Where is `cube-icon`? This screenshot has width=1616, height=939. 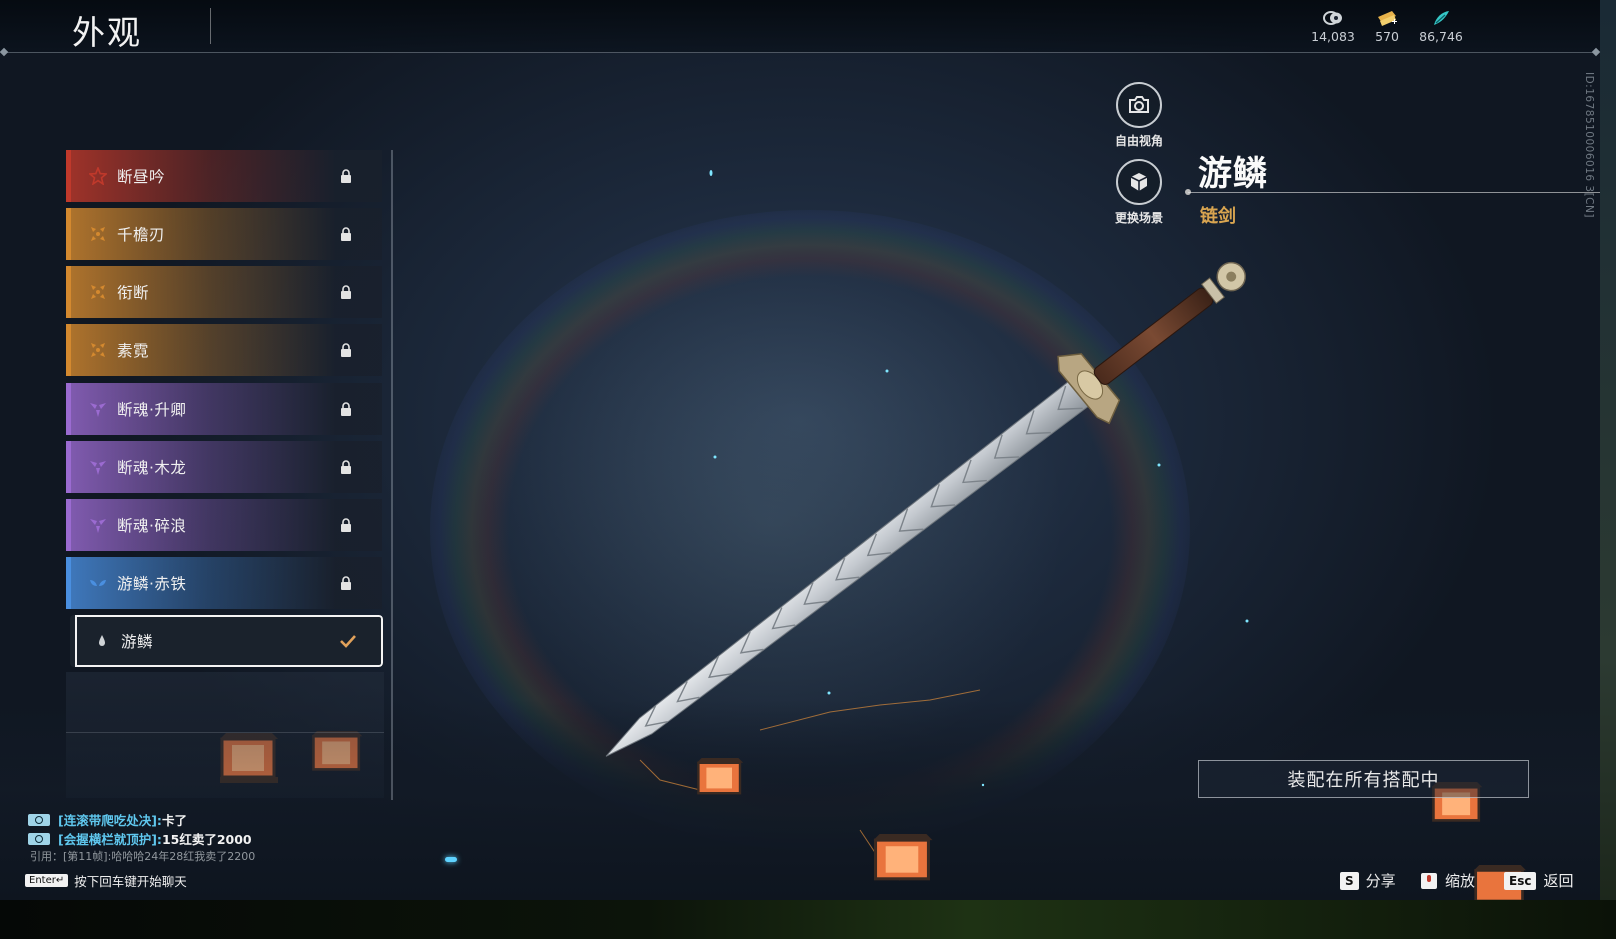
cube-icon is located at coordinates (1139, 182).